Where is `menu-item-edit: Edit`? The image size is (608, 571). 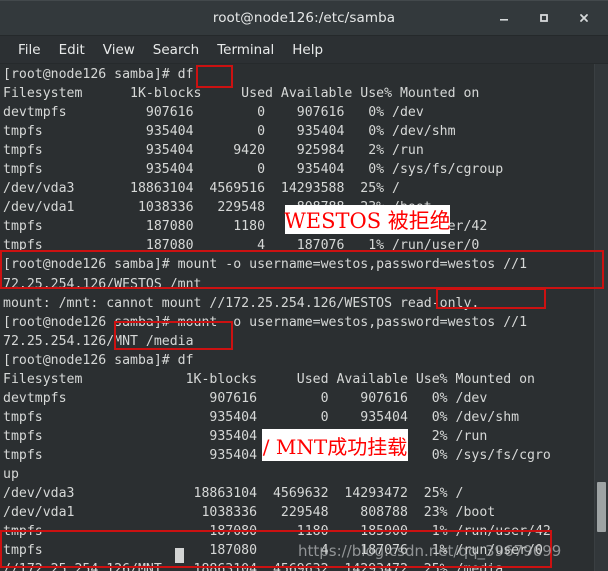 menu-item-edit: Edit is located at coordinates (72, 50).